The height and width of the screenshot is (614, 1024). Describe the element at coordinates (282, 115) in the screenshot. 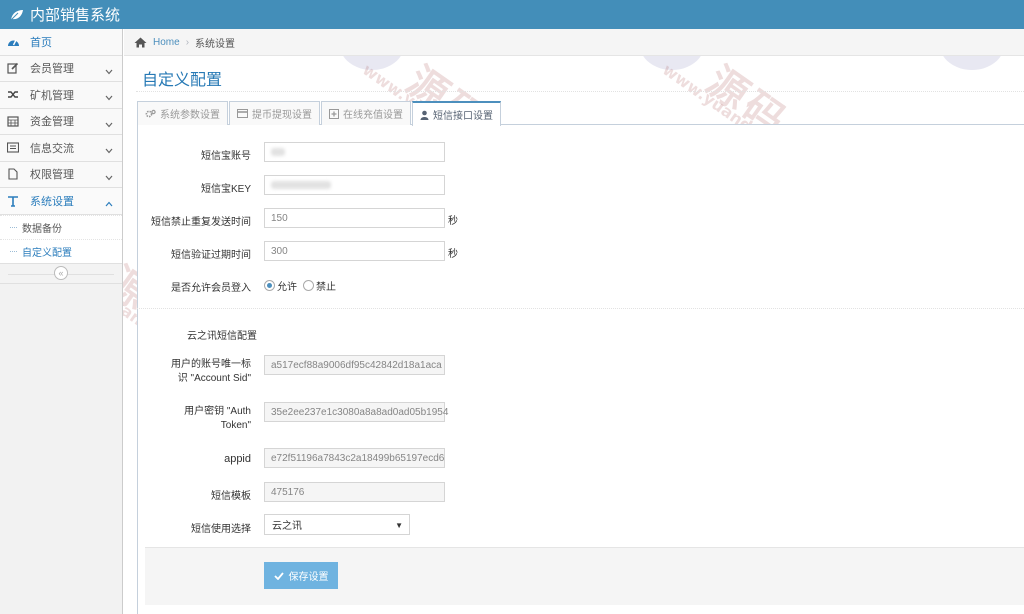

I see `tab-label: 提币提现设置` at that location.